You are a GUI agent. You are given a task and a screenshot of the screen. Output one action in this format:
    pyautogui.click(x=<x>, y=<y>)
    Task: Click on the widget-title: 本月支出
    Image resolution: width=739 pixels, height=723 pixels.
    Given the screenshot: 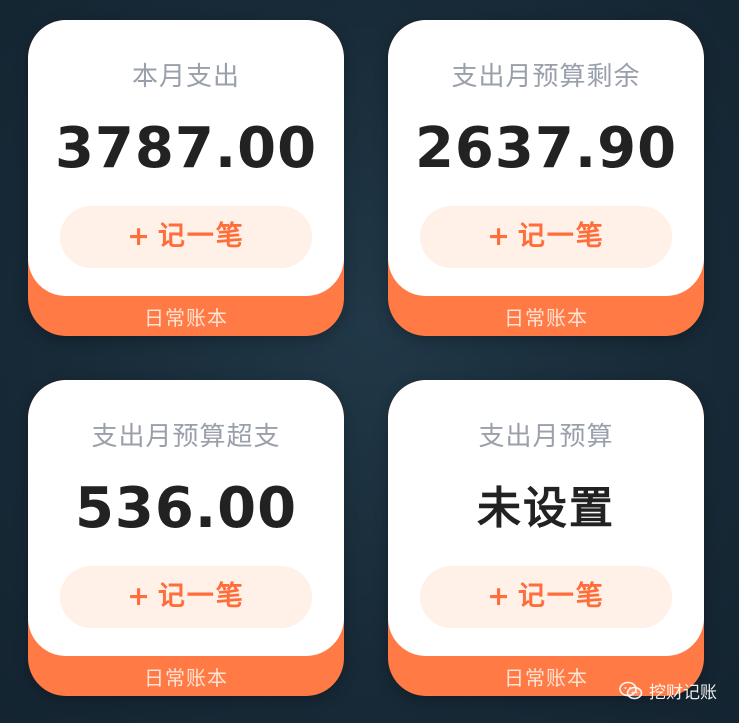 What is the action you would take?
    pyautogui.click(x=185, y=77)
    